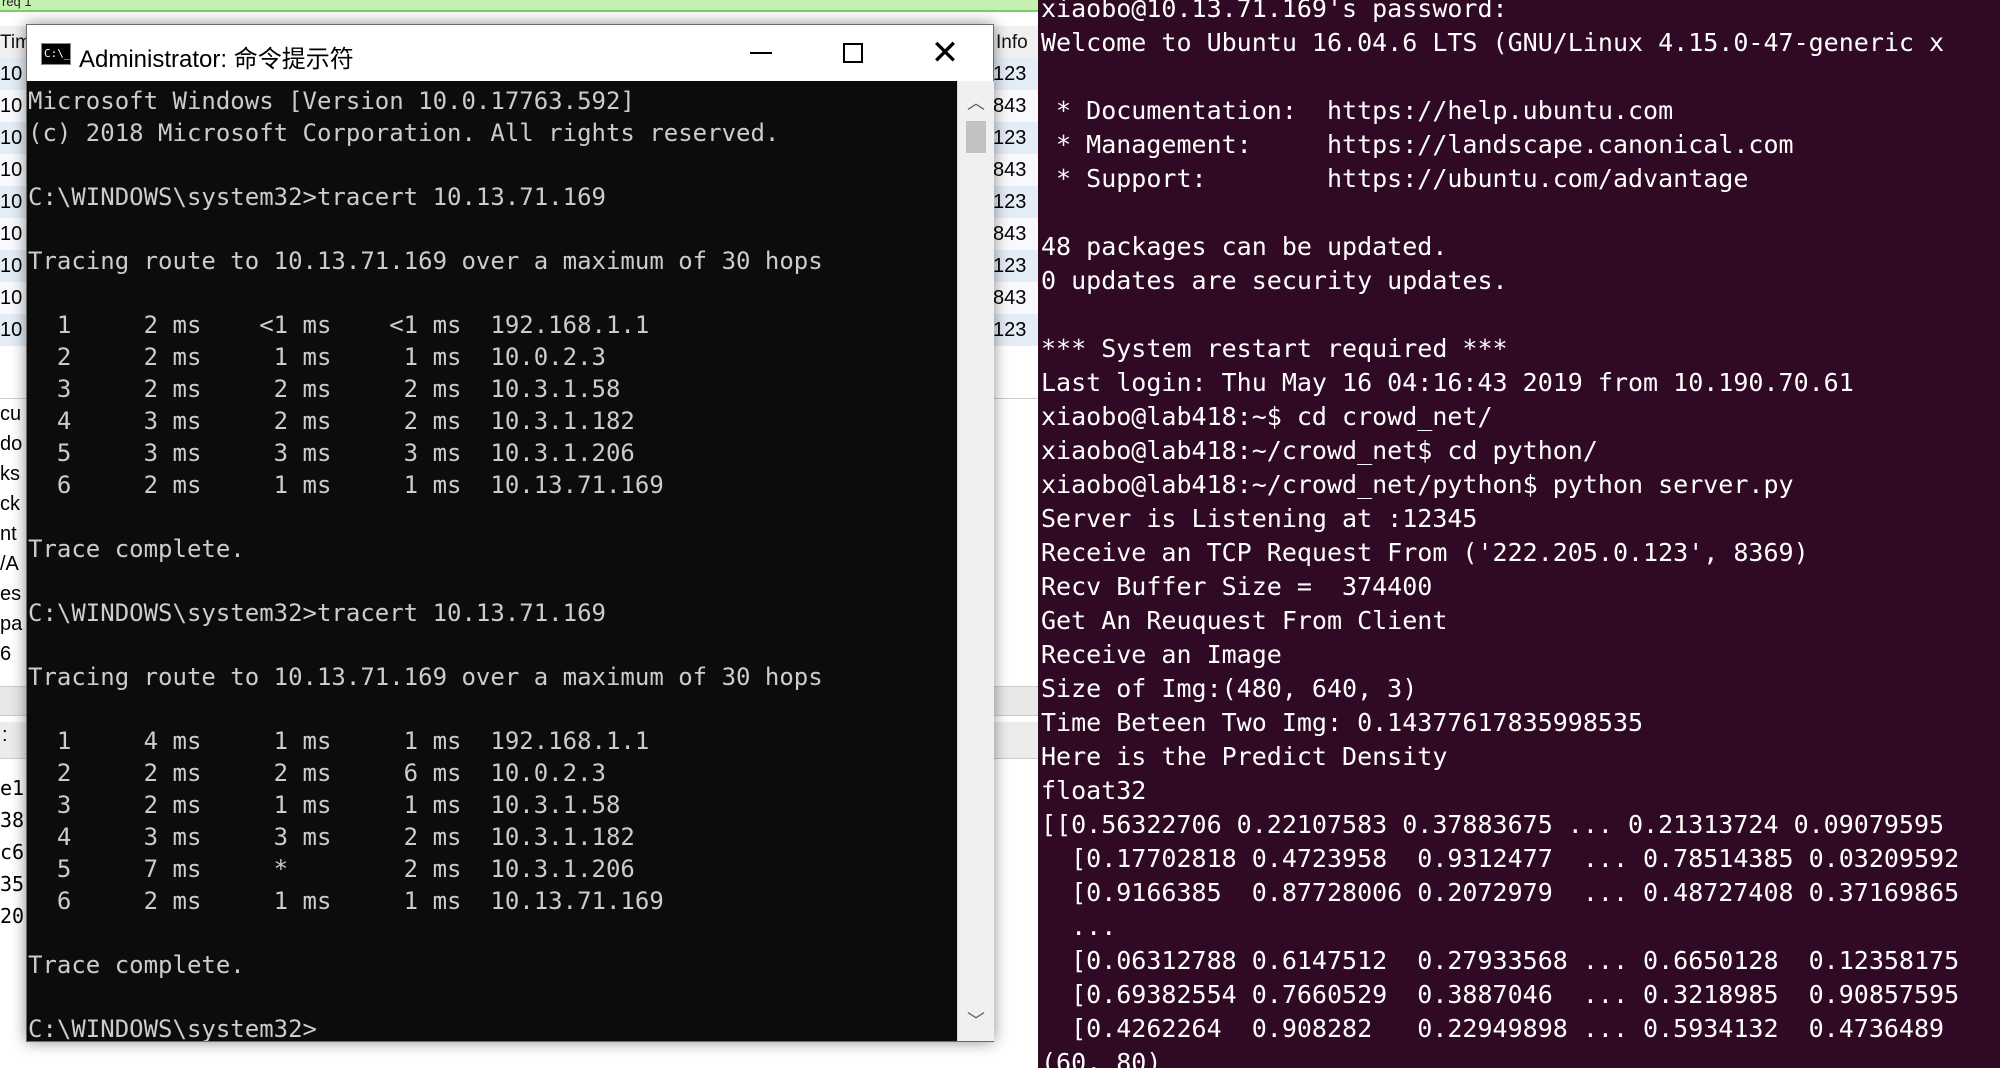 The image size is (2000, 1068). Describe the element at coordinates (331, 421) in the screenshot. I see `cmd-output-line: 4 3 ms 2 ms 2 ms 10.3.1.182` at that location.